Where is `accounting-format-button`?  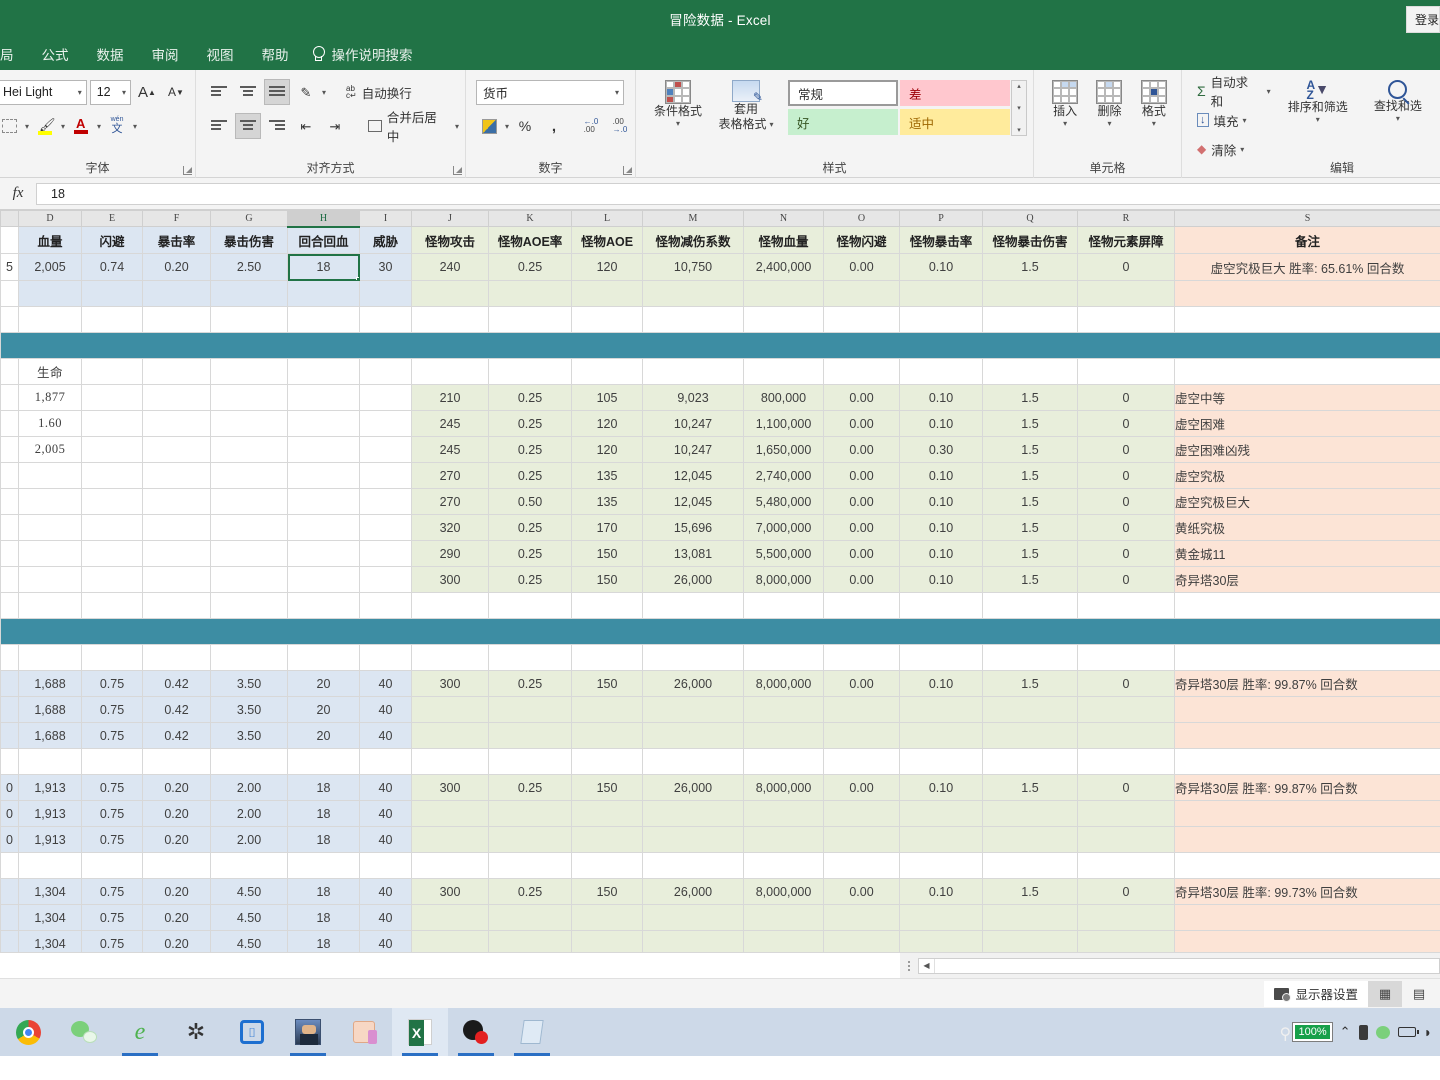 accounting-format-button is located at coordinates (489, 126).